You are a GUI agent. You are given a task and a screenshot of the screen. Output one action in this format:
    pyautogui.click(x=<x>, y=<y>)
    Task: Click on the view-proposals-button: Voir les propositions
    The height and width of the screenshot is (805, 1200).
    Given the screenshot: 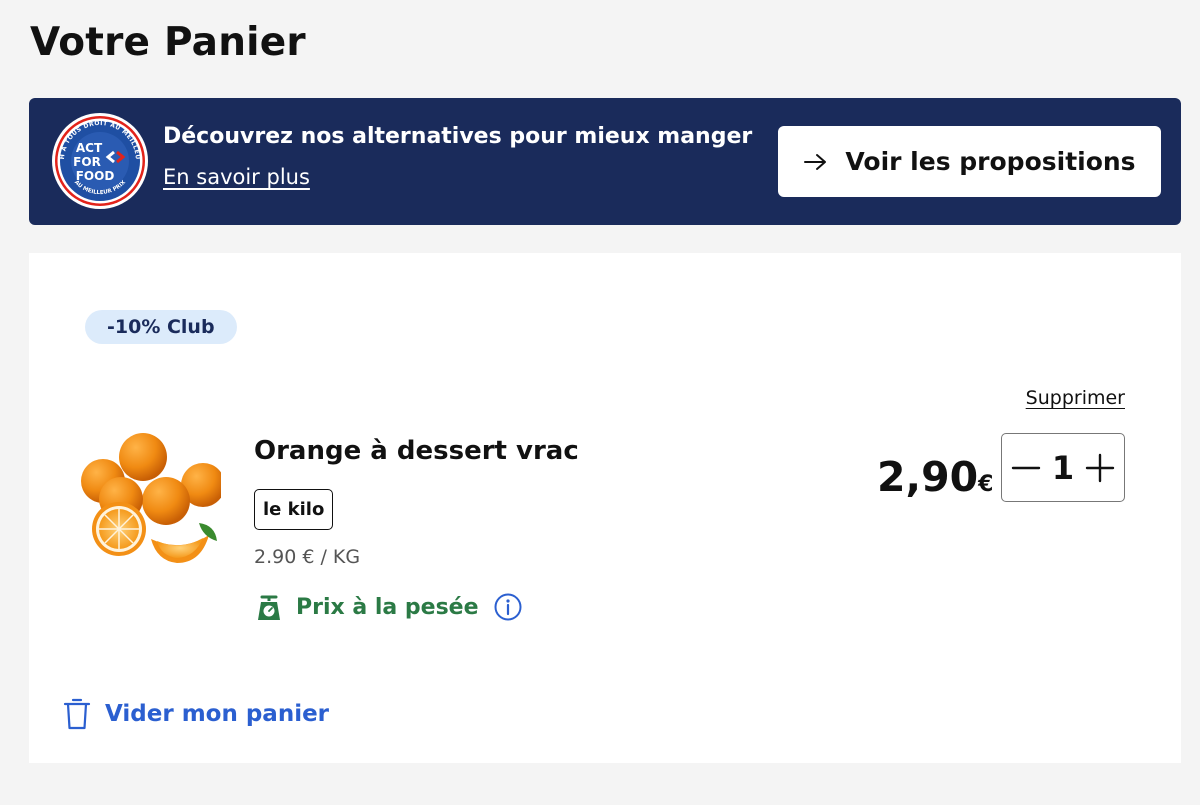 What is the action you would take?
    pyautogui.click(x=969, y=161)
    